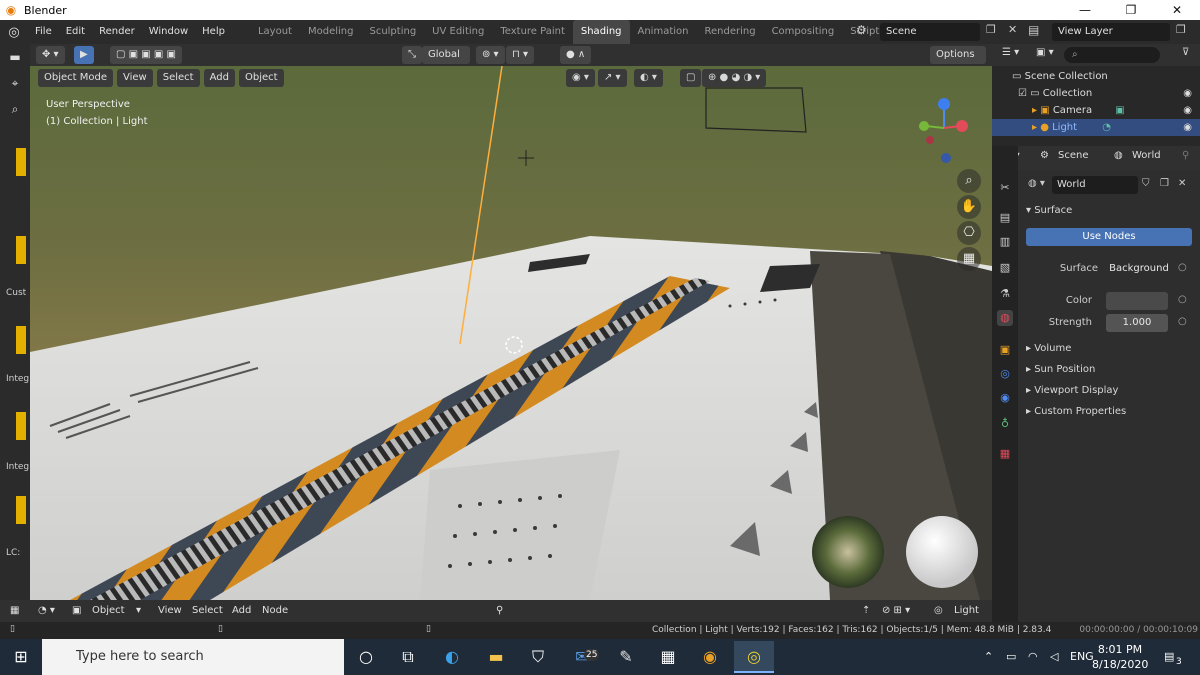 This screenshot has height=675, width=1200. I want to click on xray-icon: ▢, so click(691, 78).